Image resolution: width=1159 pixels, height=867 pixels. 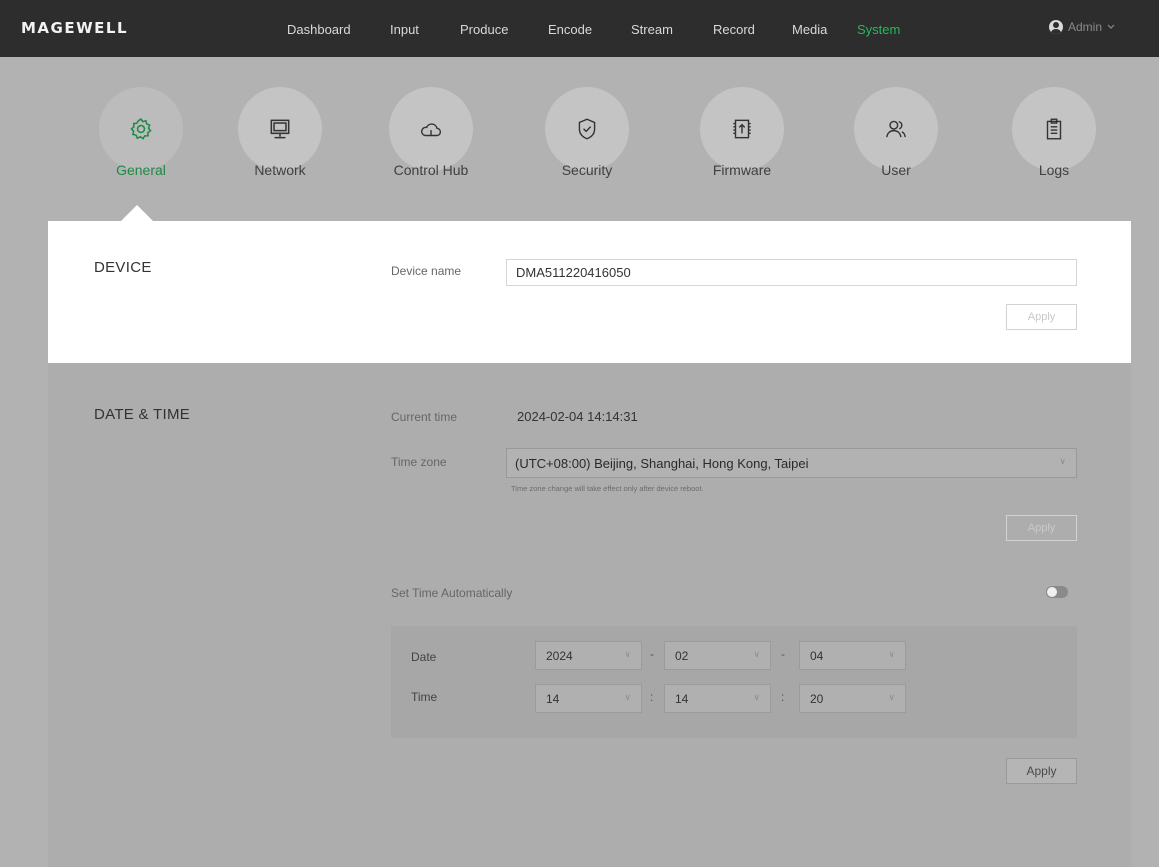 I want to click on category-label: Network, so click(x=280, y=170).